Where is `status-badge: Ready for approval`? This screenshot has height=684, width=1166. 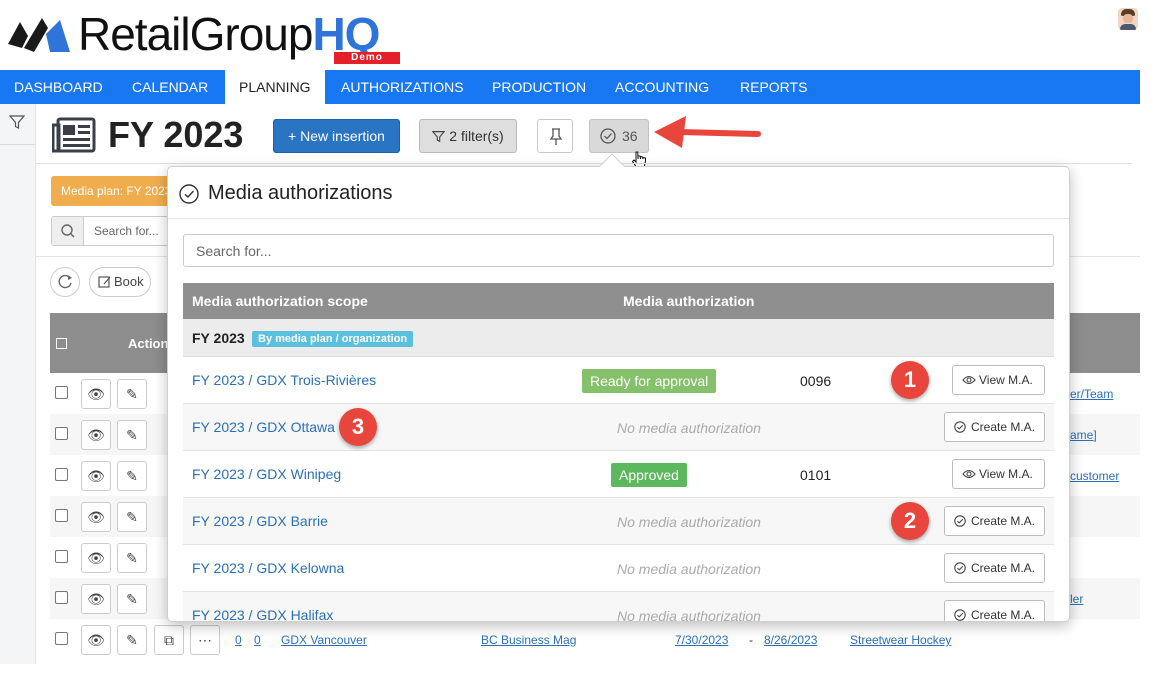
status-badge: Ready for approval is located at coordinates (649, 381).